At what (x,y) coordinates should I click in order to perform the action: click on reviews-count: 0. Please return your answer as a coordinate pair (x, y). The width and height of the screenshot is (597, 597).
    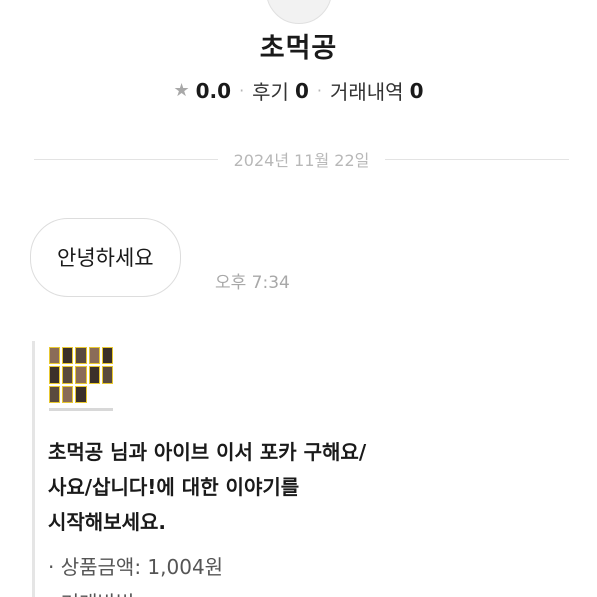
    Looking at the image, I should click on (302, 91).